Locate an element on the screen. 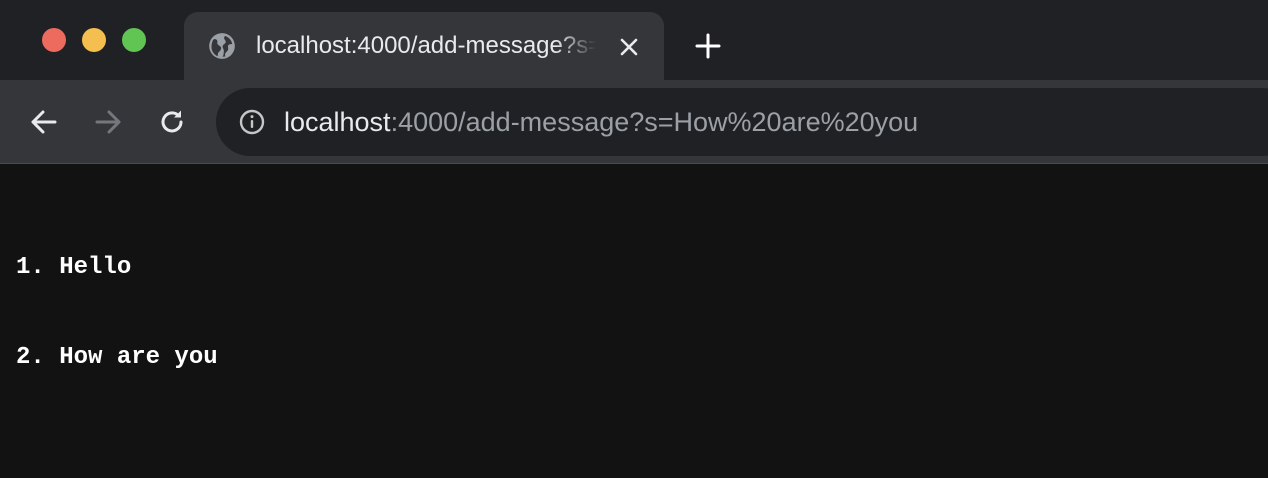 The height and width of the screenshot is (478, 1268). reload-button is located at coordinates (172, 122).